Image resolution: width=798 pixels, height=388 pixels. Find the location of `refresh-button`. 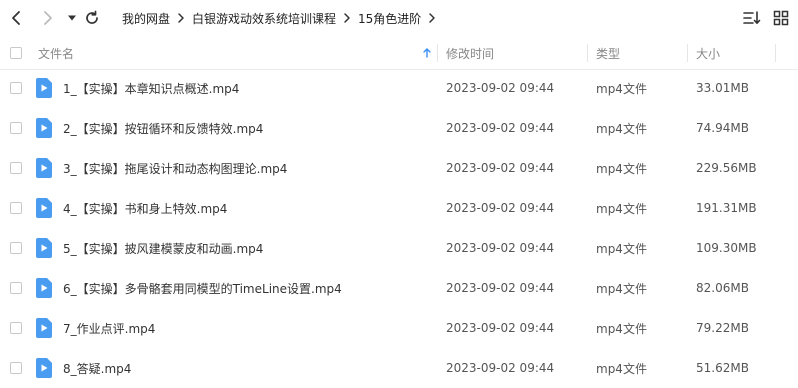

refresh-button is located at coordinates (92, 18).